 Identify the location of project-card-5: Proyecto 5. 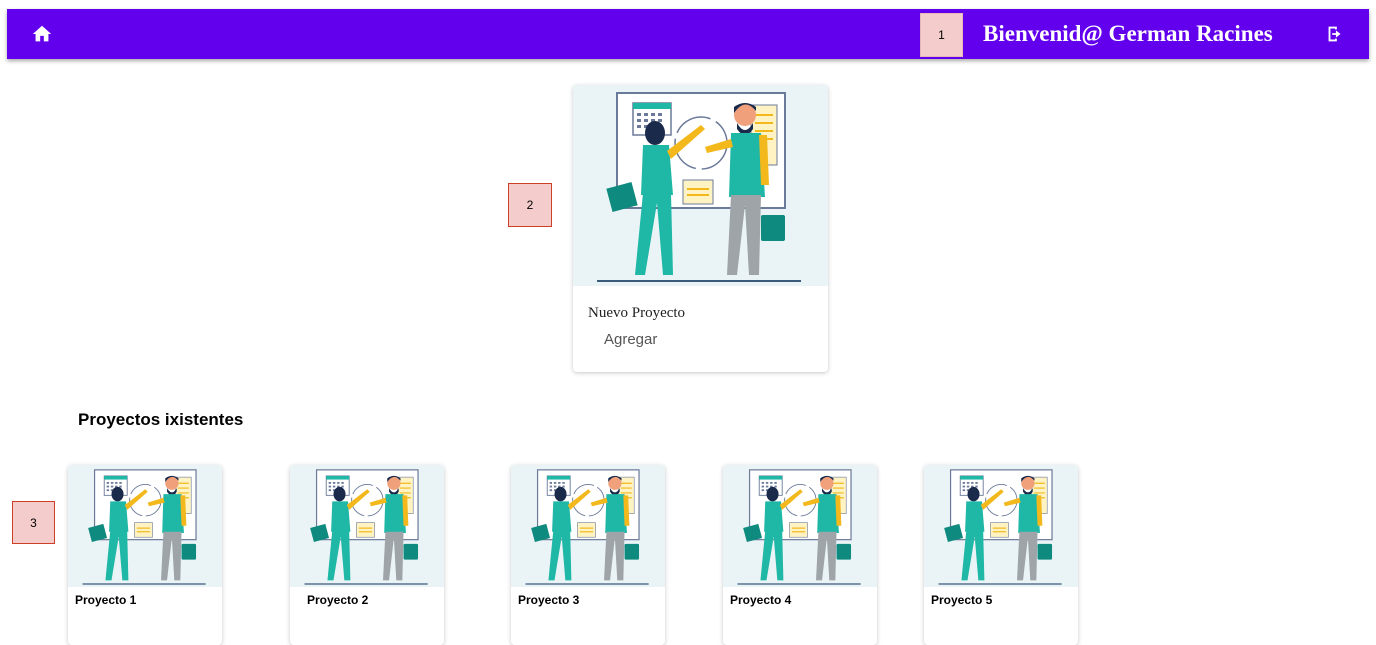
(1001, 555).